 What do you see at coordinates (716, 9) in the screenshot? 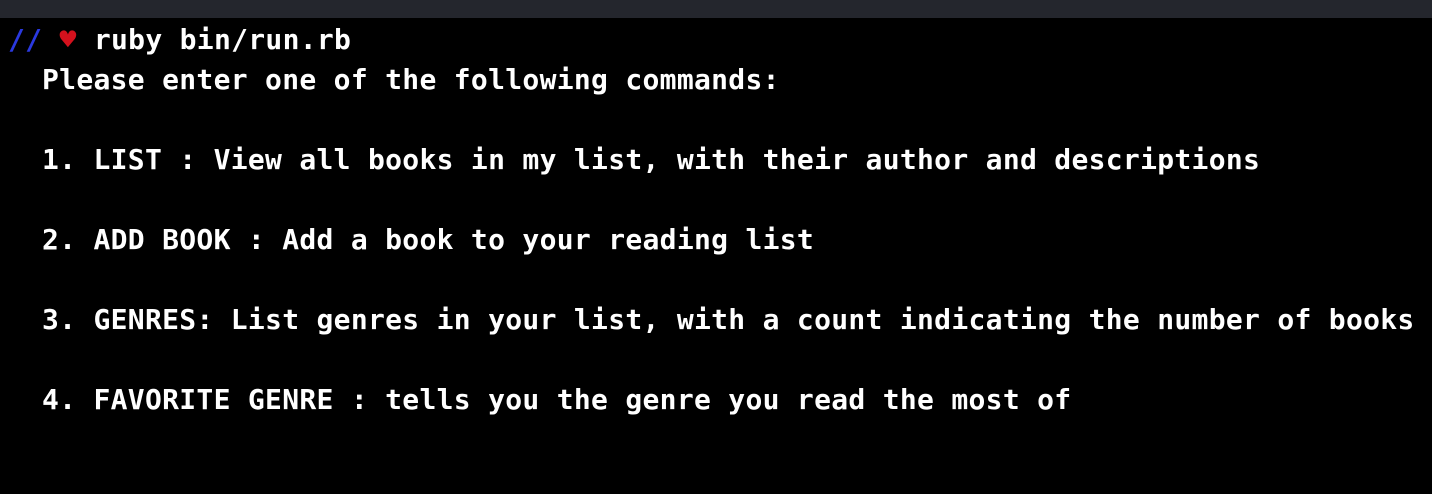
I see `window-titlebar` at bounding box center [716, 9].